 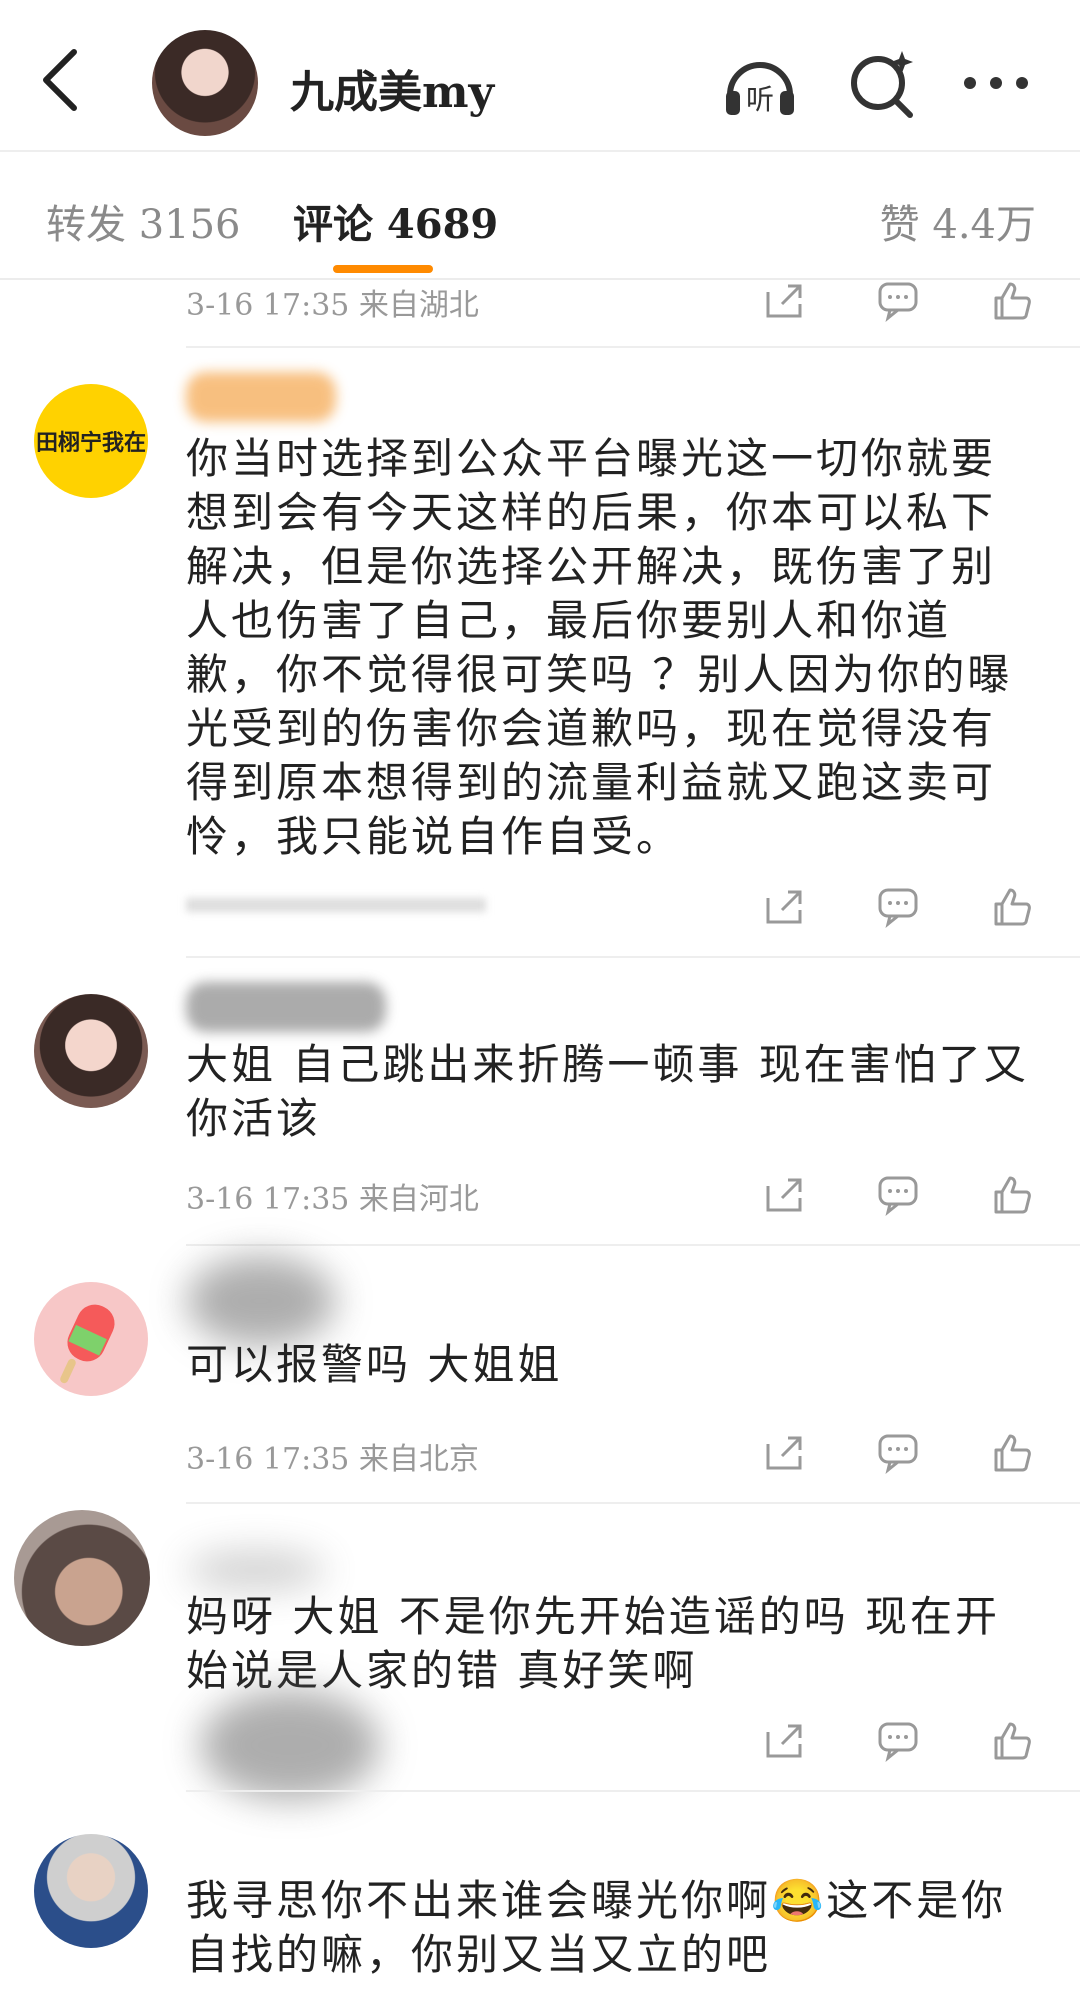 What do you see at coordinates (87, 1344) in the screenshot?
I see `popsicle-icon` at bounding box center [87, 1344].